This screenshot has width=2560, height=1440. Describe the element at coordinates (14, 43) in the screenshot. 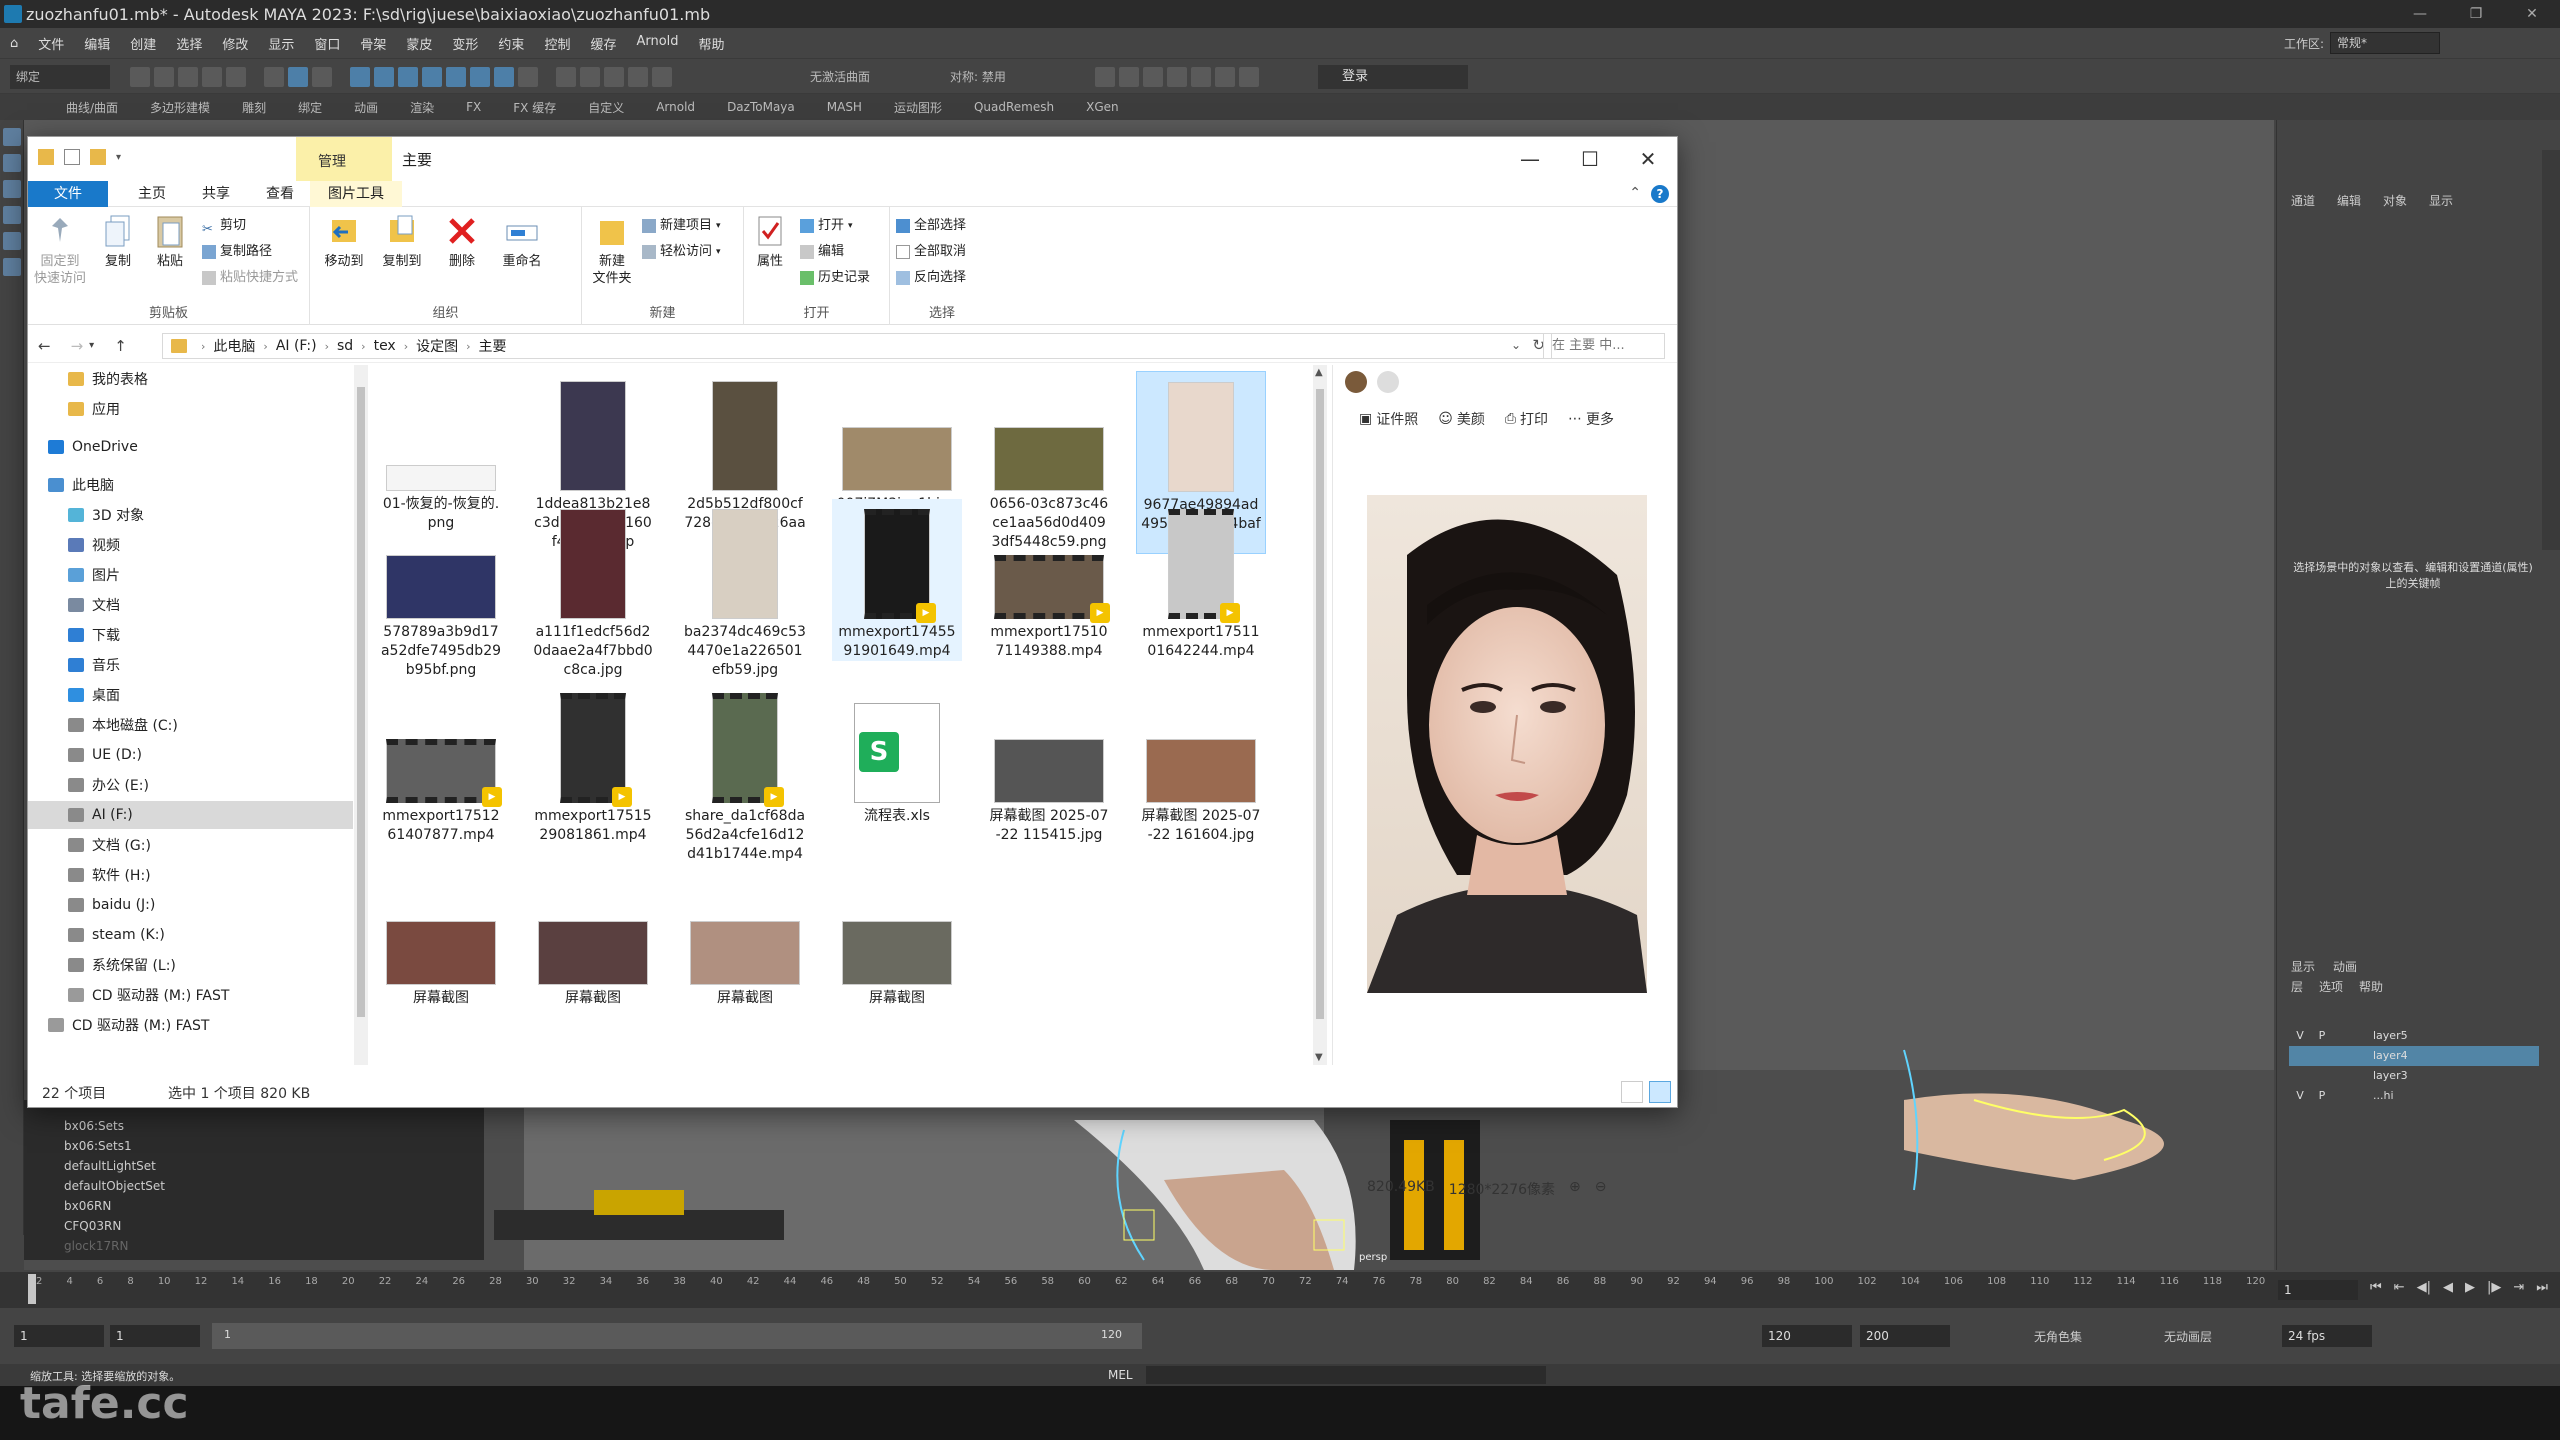

I see `maya-home-icon: ⌂` at that location.